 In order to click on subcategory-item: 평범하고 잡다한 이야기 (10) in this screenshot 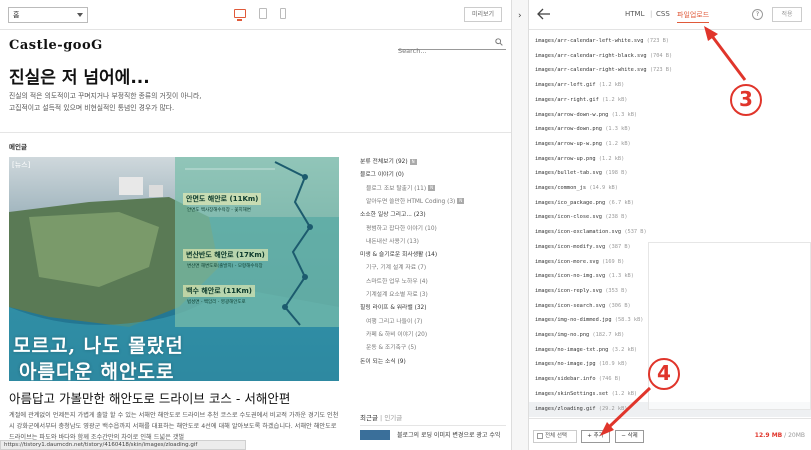, I will do `click(401, 227)`.